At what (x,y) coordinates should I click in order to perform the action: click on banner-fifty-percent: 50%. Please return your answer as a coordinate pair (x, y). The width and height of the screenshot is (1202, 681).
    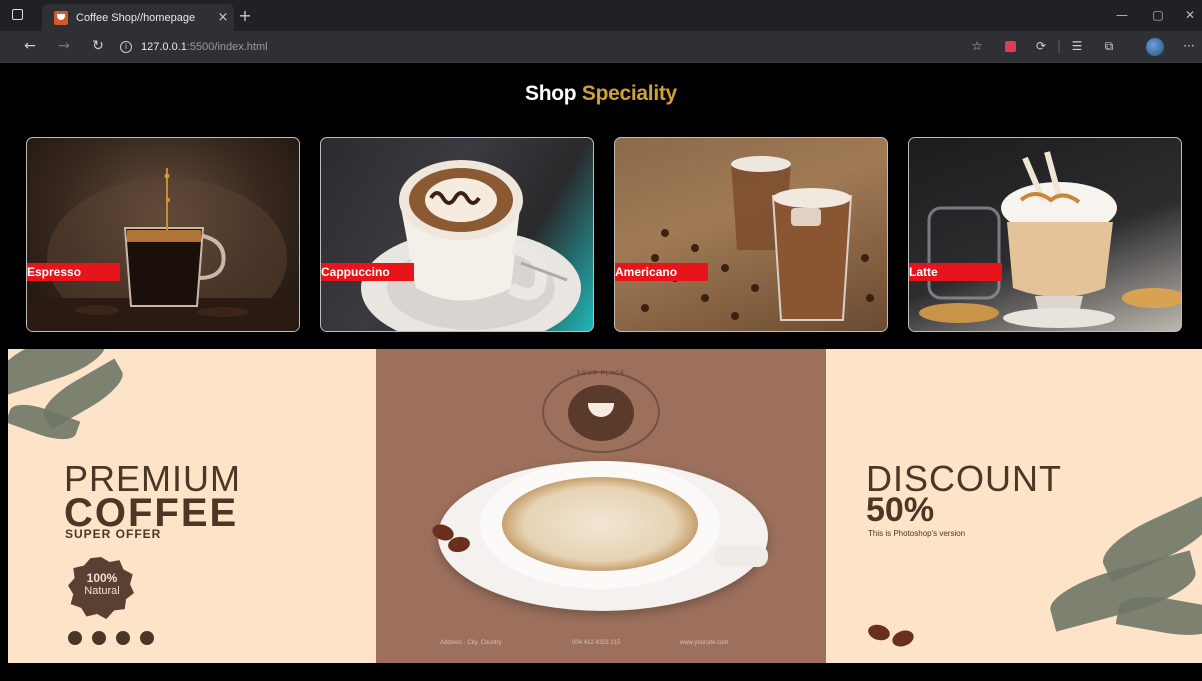
    Looking at the image, I should click on (900, 510).